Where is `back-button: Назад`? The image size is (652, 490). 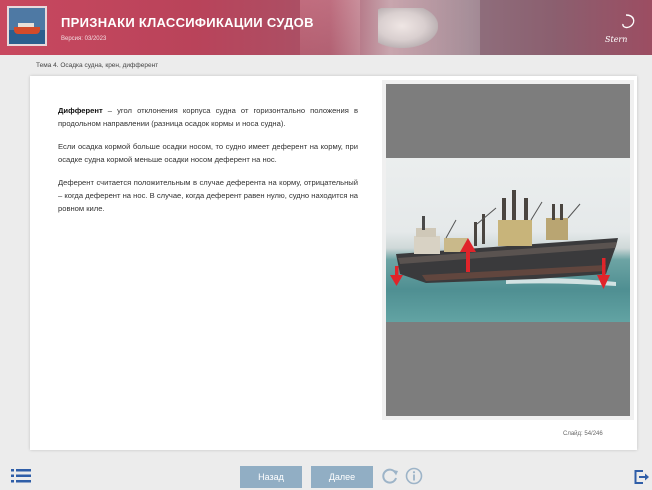 back-button: Назад is located at coordinates (271, 477).